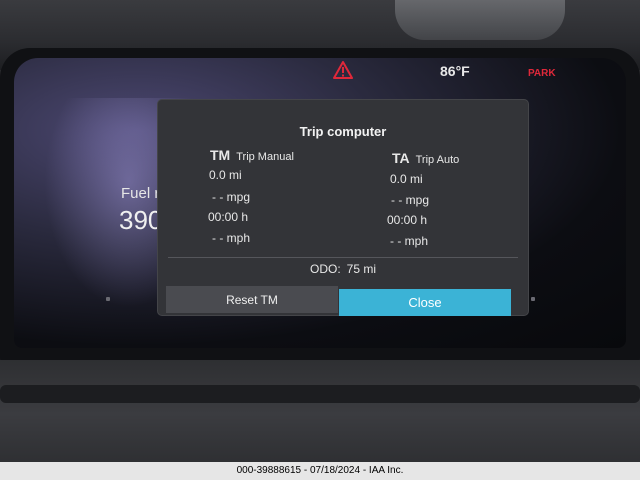  What do you see at coordinates (406, 179) in the screenshot?
I see `ta-distance: 0.0 mi` at bounding box center [406, 179].